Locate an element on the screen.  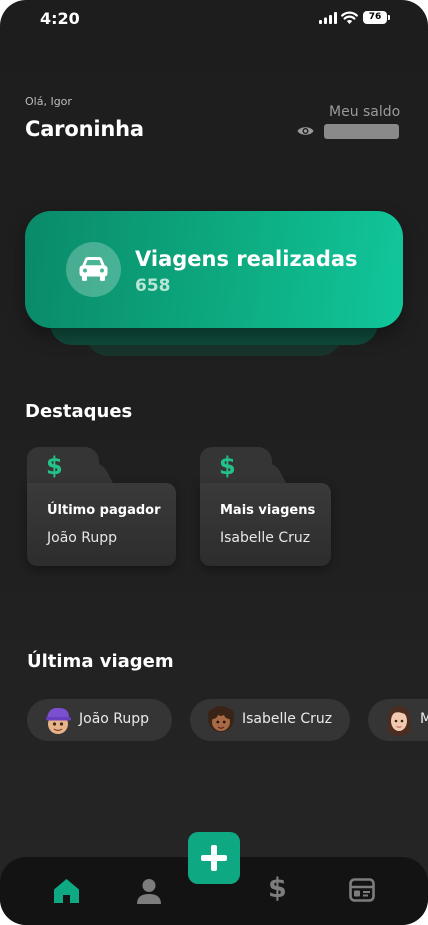
trips-count: 658 is located at coordinates (153, 286).